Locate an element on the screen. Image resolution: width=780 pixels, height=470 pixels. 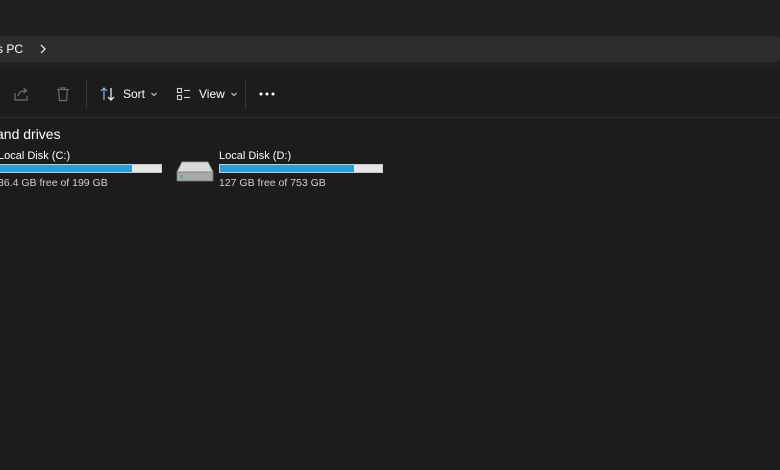
view-label: View is located at coordinates (212, 94).